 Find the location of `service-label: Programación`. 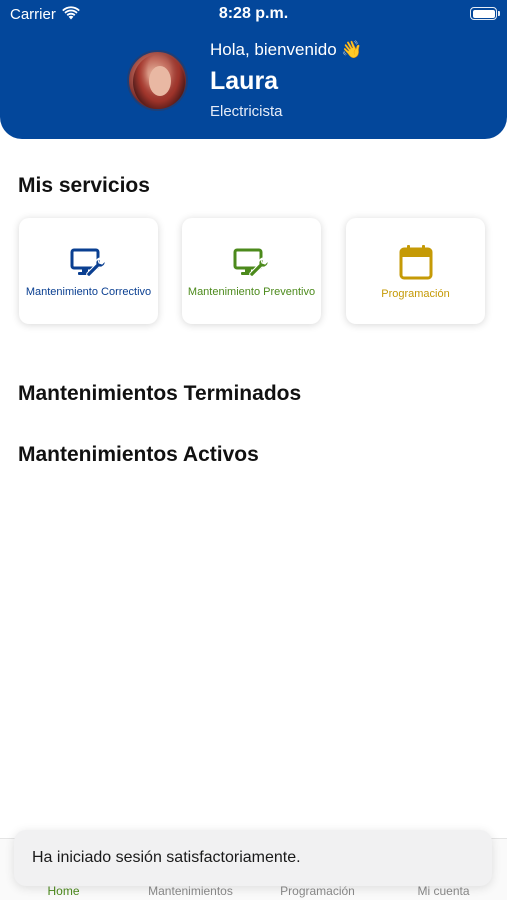

service-label: Programación is located at coordinates (415, 294).